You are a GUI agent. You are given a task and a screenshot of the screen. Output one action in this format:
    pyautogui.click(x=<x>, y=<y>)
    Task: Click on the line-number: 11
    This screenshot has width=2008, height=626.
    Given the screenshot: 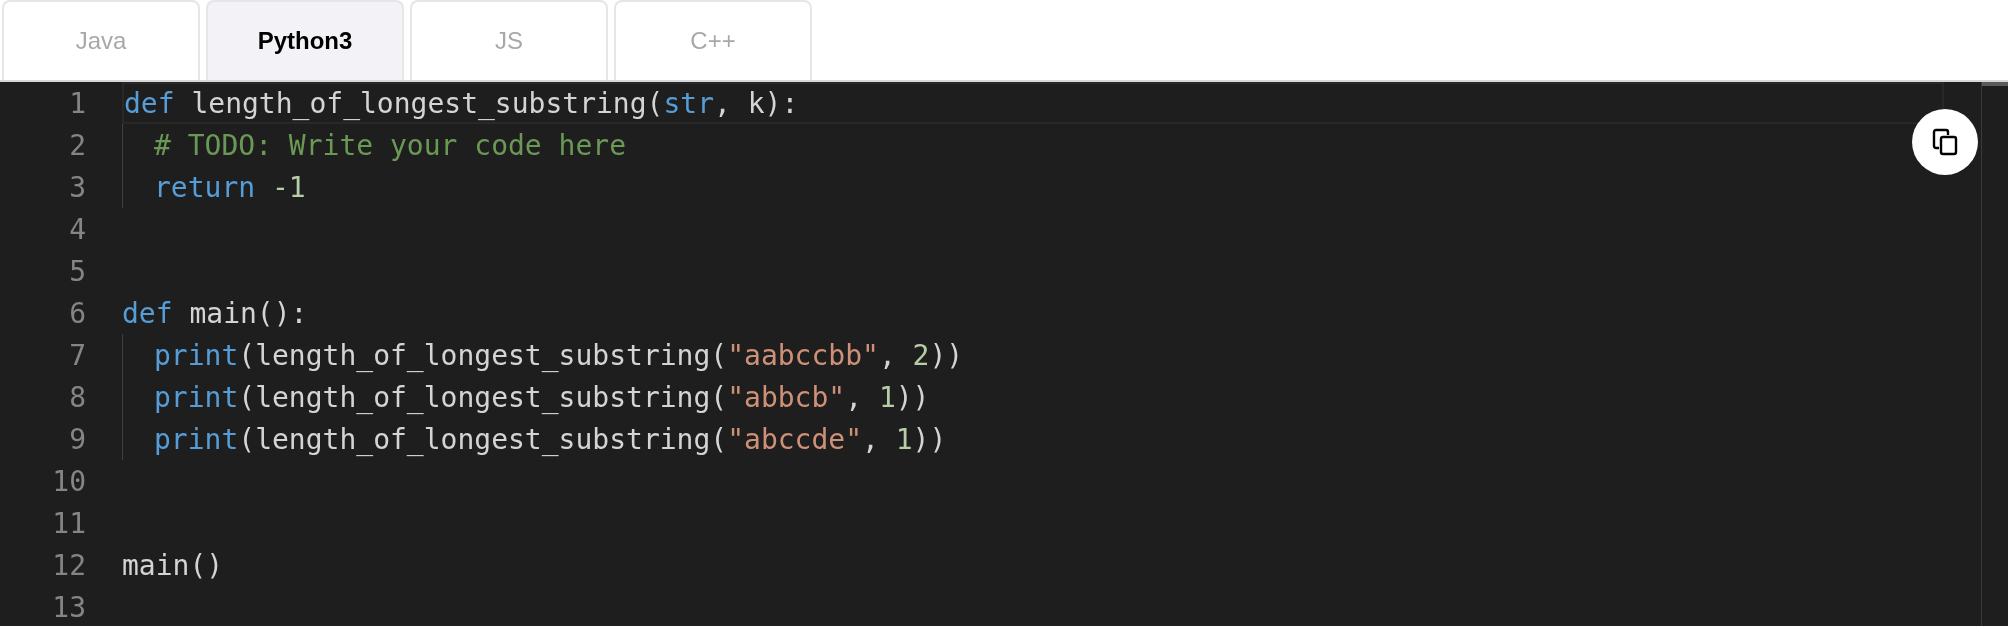 What is the action you would take?
    pyautogui.click(x=68, y=523)
    